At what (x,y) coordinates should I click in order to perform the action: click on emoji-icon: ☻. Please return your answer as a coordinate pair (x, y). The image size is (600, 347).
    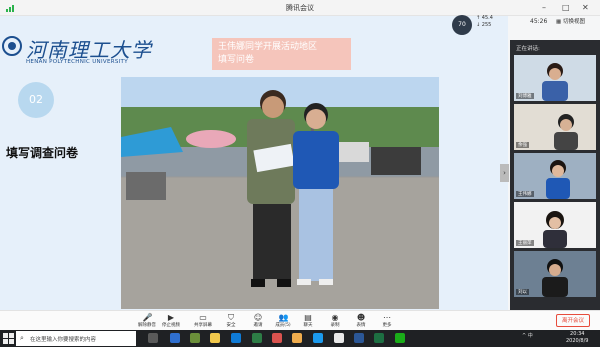
    Looking at the image, I should click on (361, 317).